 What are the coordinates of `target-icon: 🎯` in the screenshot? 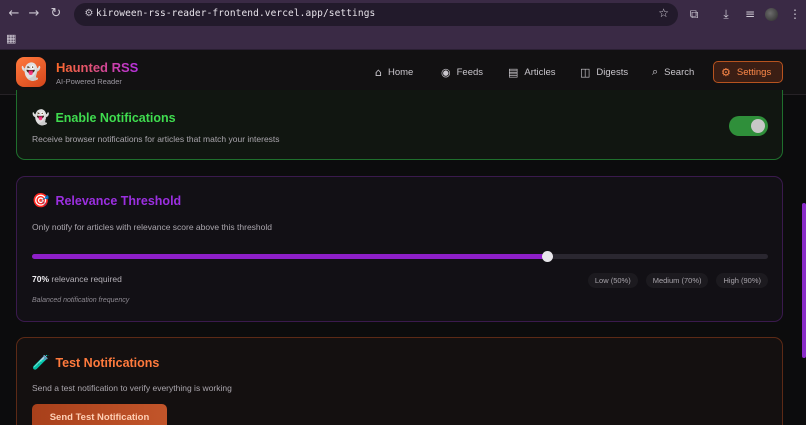 It's located at (41, 201).